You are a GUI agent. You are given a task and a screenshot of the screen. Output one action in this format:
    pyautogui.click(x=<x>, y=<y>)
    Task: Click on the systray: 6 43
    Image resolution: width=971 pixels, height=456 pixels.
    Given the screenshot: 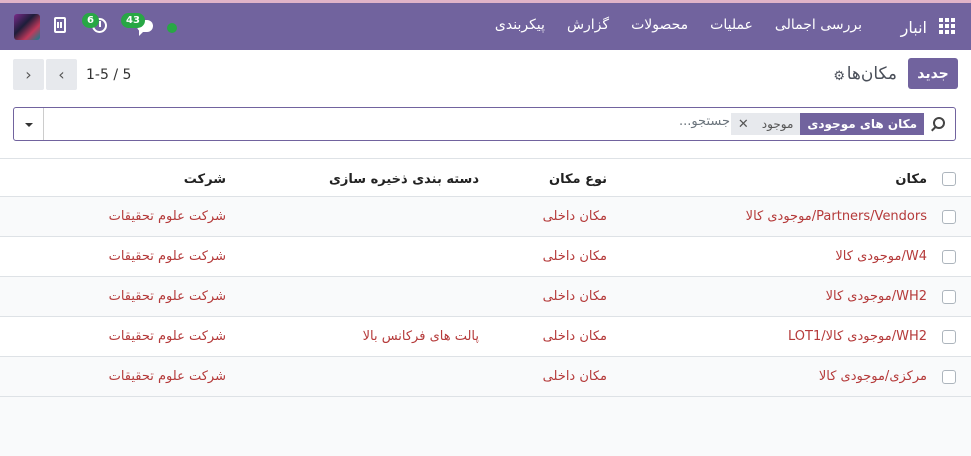 What is the action you would take?
    pyautogui.click(x=100, y=26)
    